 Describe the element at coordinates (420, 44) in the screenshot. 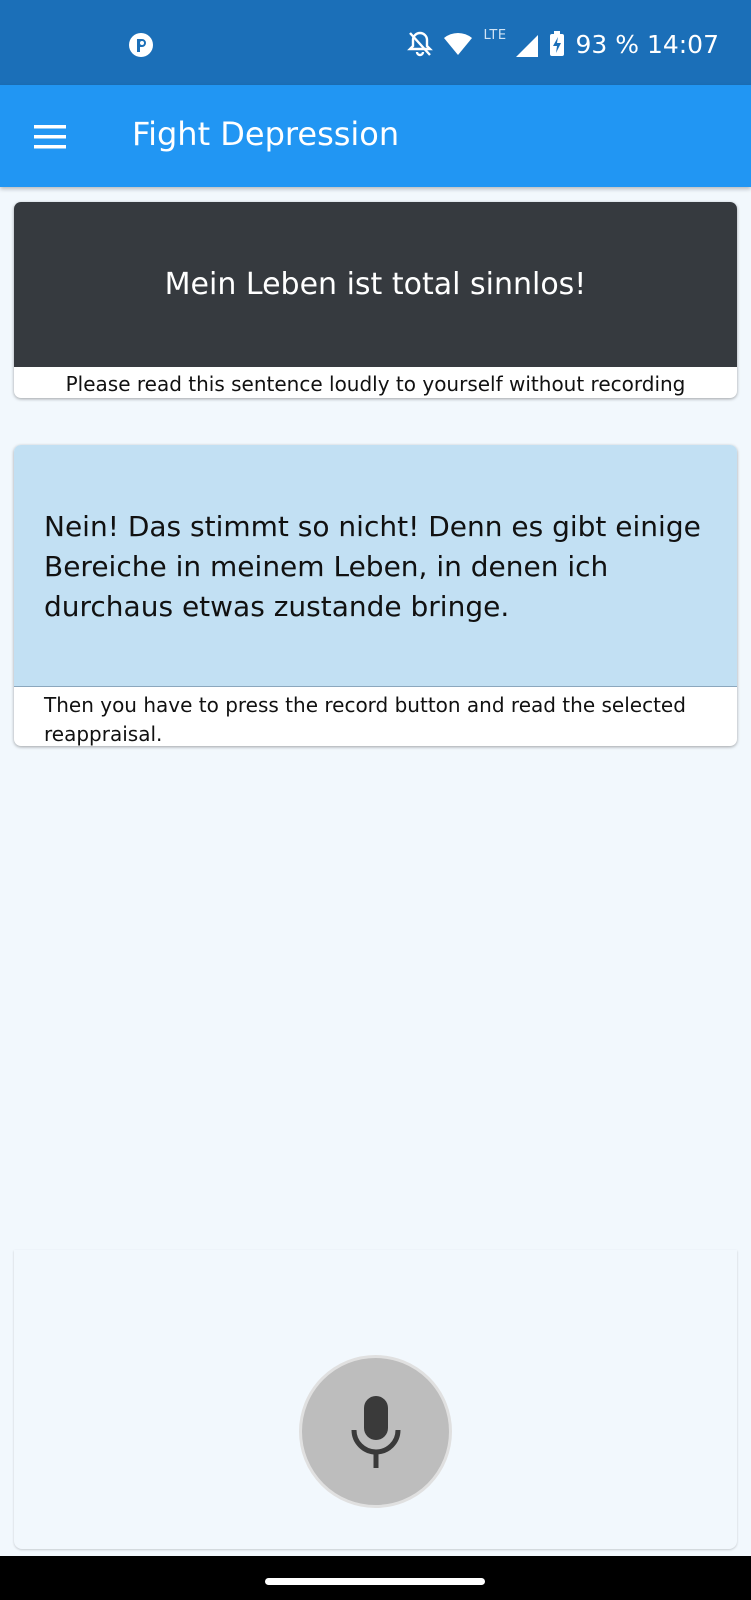

I see `notifications-off-icon` at that location.